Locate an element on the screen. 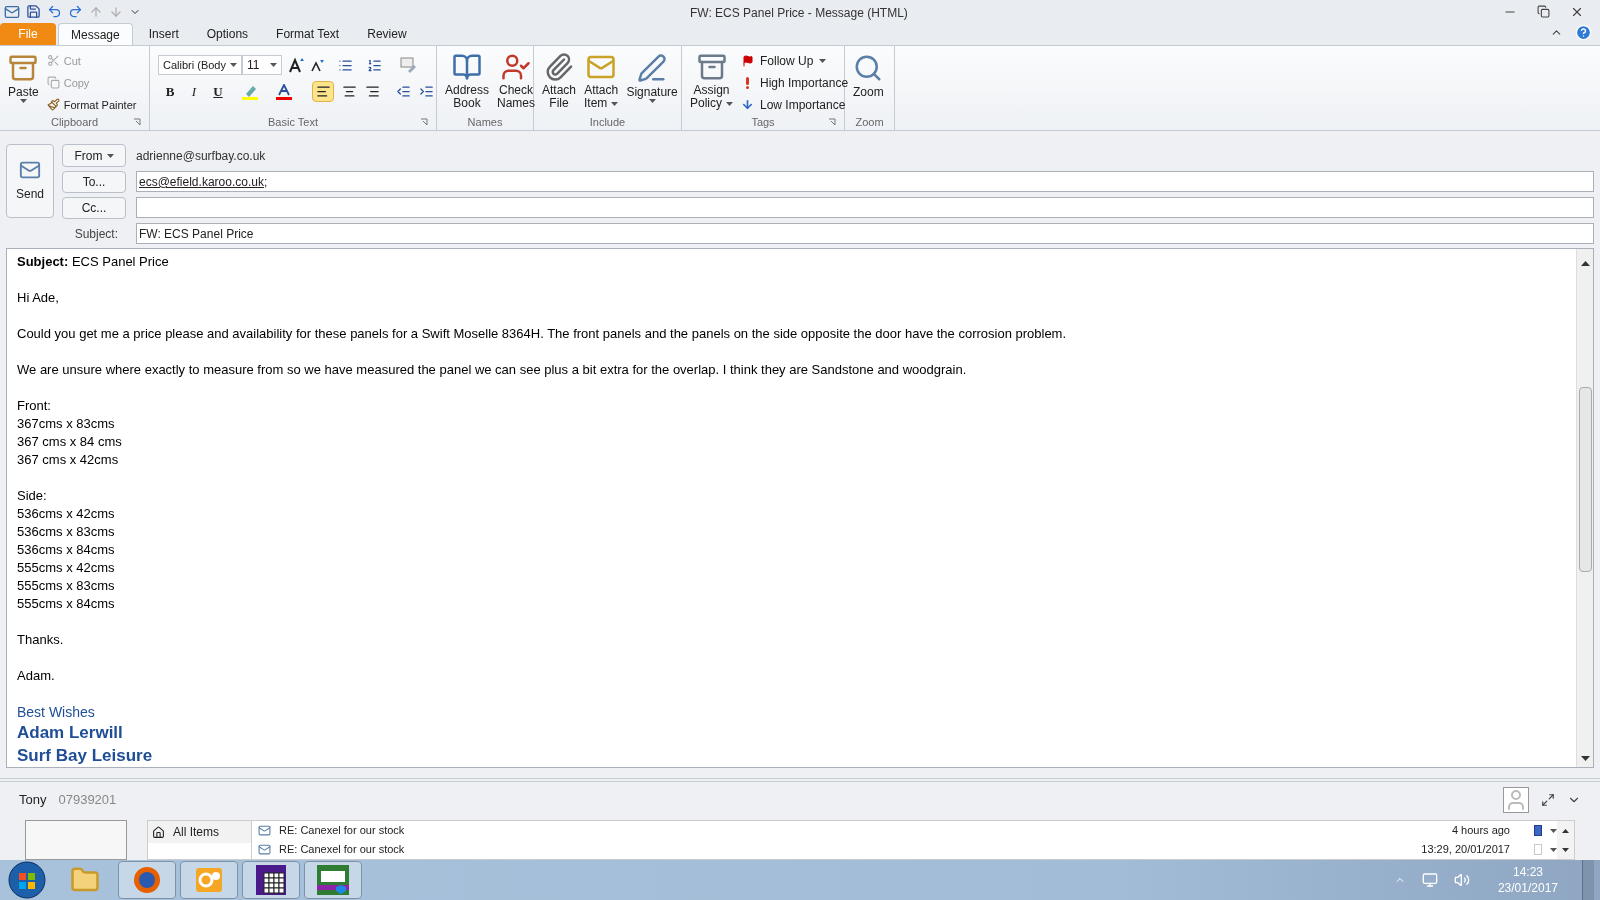 The width and height of the screenshot is (1600, 900). tag-button: Follow Up is located at coordinates (795, 61).